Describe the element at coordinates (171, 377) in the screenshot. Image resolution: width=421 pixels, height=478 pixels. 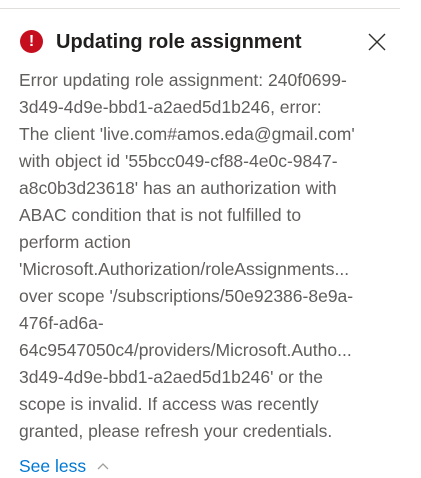
I see `message-line: 3d49-4d9e-bbd1-a2aed5d1b246' or the` at that location.